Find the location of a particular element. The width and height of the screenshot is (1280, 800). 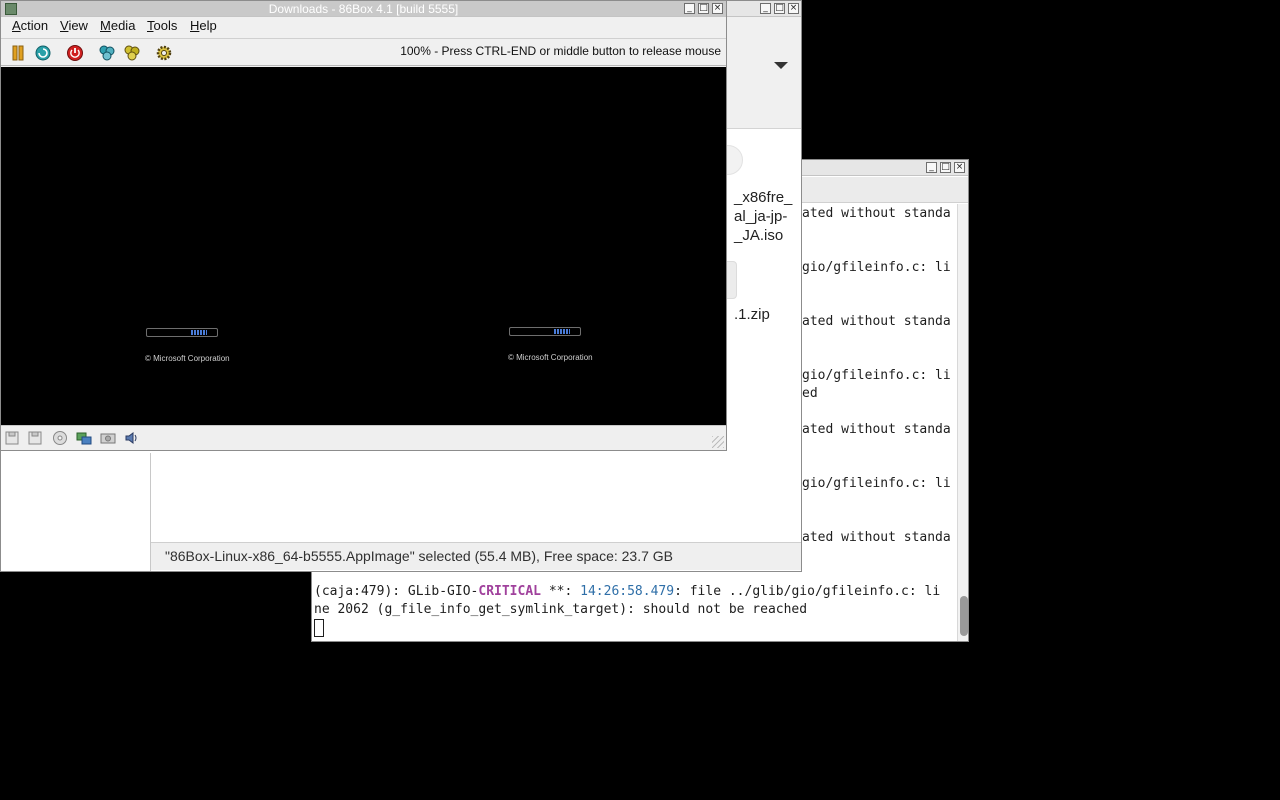

power-icon is located at coordinates (75, 53).